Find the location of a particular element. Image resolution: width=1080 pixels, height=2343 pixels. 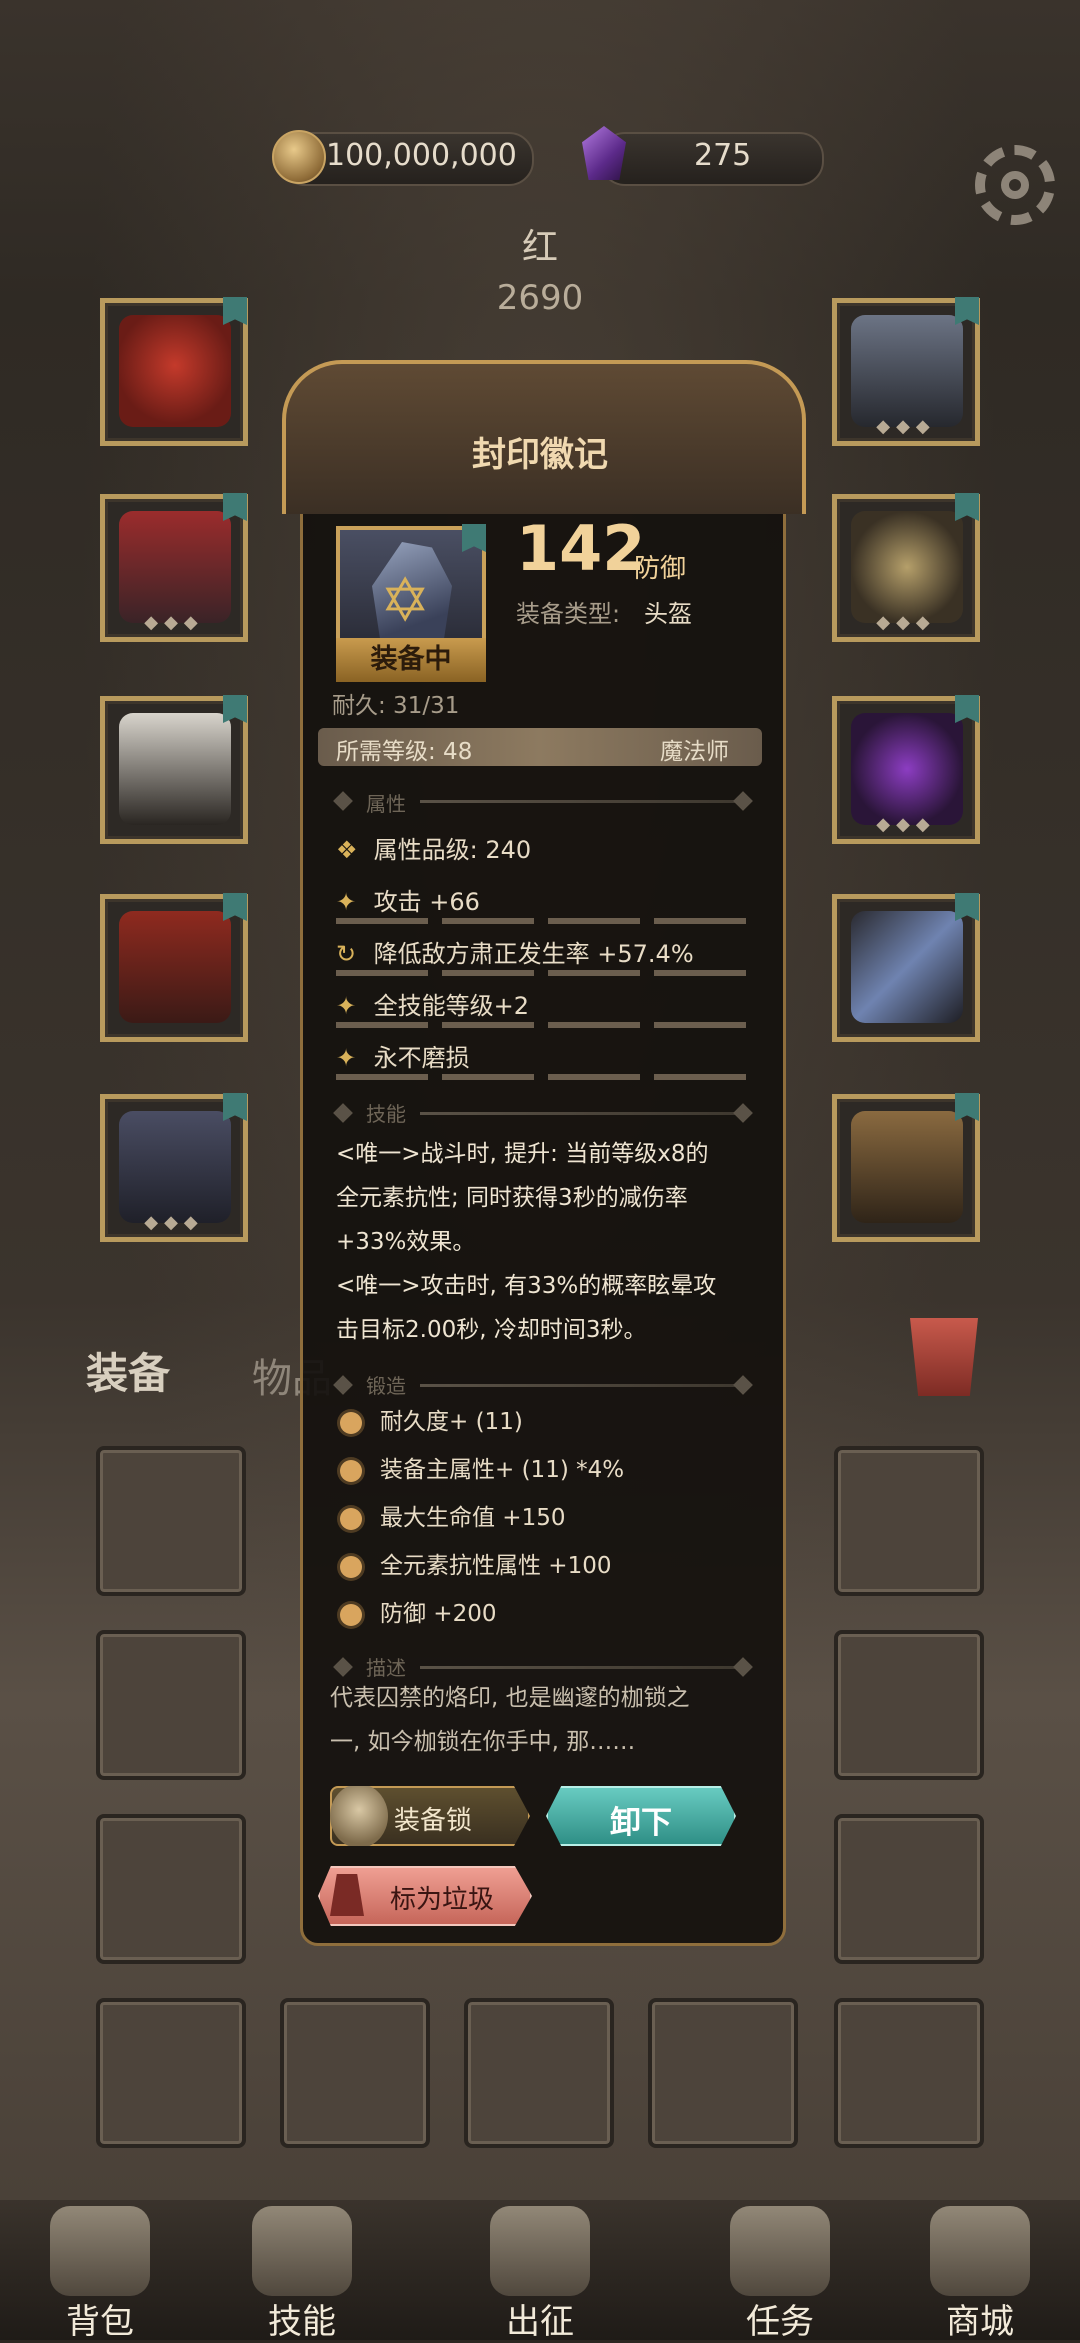

hero-name: 红 is located at coordinates (539, 247).